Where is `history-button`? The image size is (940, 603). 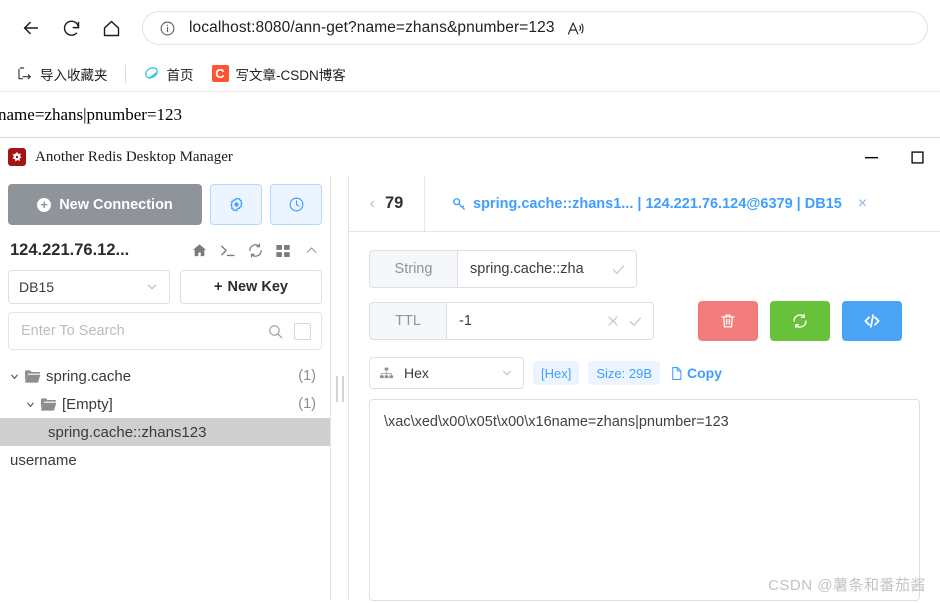 history-button is located at coordinates (296, 204).